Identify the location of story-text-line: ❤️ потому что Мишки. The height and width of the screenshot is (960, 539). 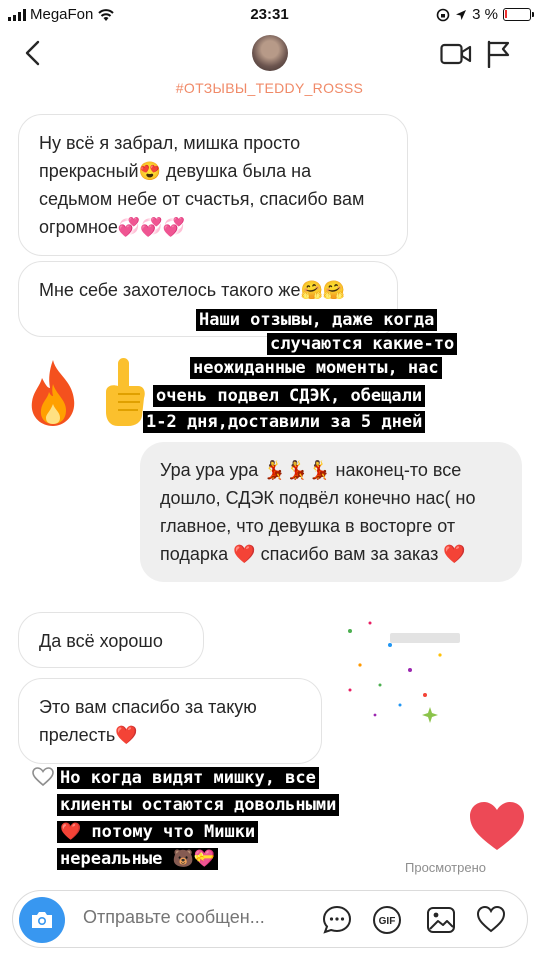
(158, 832).